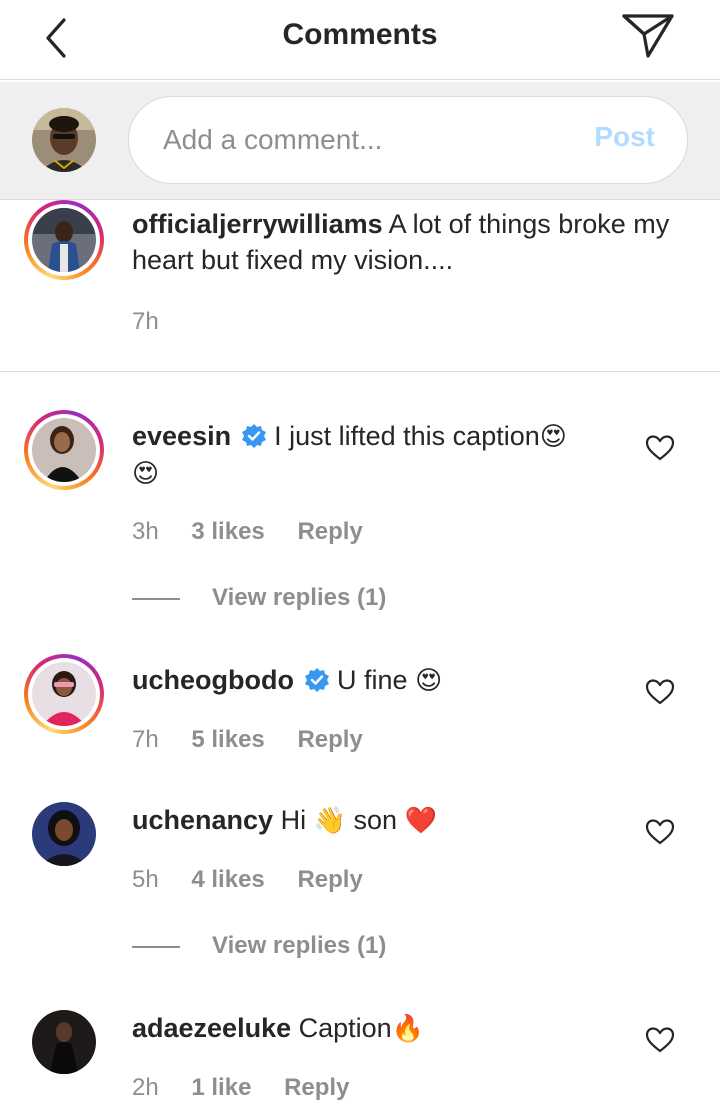  I want to click on comment-field: Post, so click(408, 140).